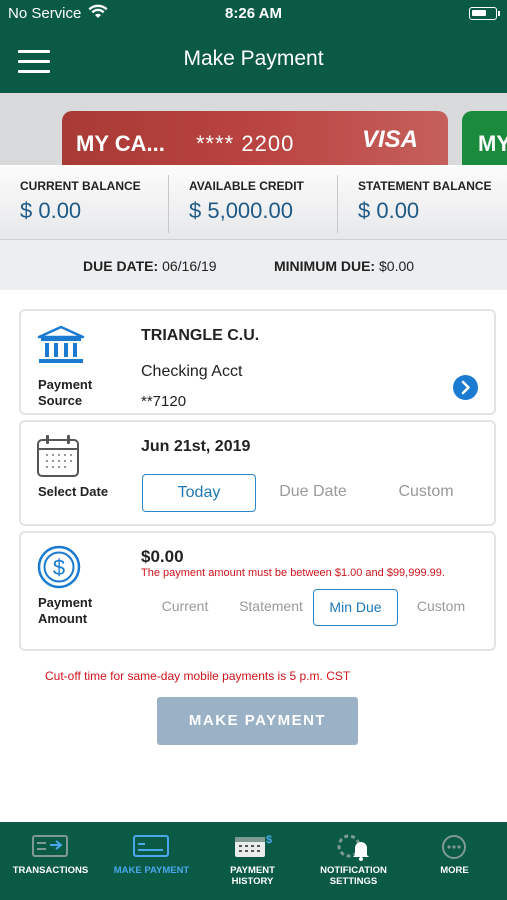 Image resolution: width=507 pixels, height=900 pixels. I want to click on credit-card-selected: MY CA... **** 2200 VISA, so click(255, 138).